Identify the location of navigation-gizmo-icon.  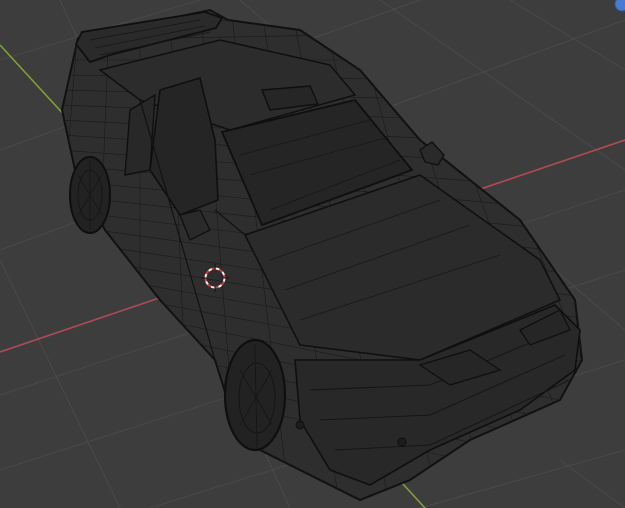
(619, 6).